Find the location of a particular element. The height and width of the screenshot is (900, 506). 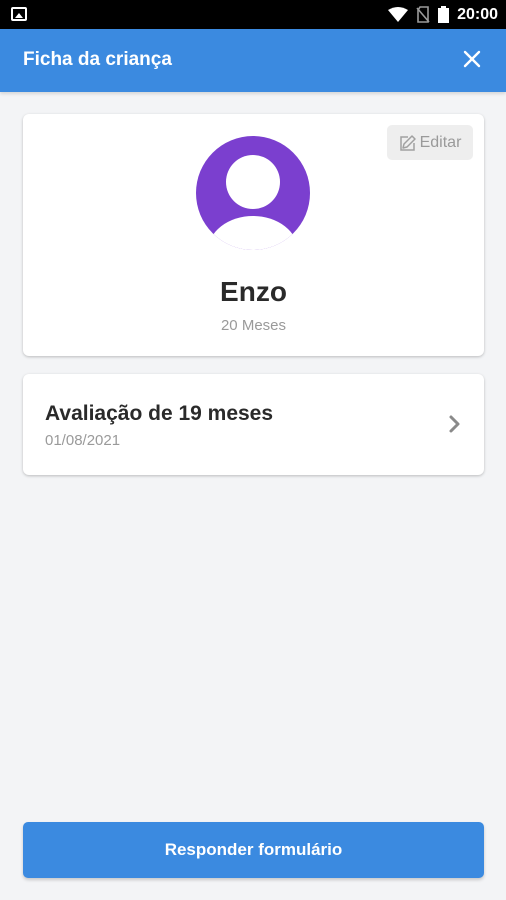

app-bar: Ficha da criança is located at coordinates (253, 60).